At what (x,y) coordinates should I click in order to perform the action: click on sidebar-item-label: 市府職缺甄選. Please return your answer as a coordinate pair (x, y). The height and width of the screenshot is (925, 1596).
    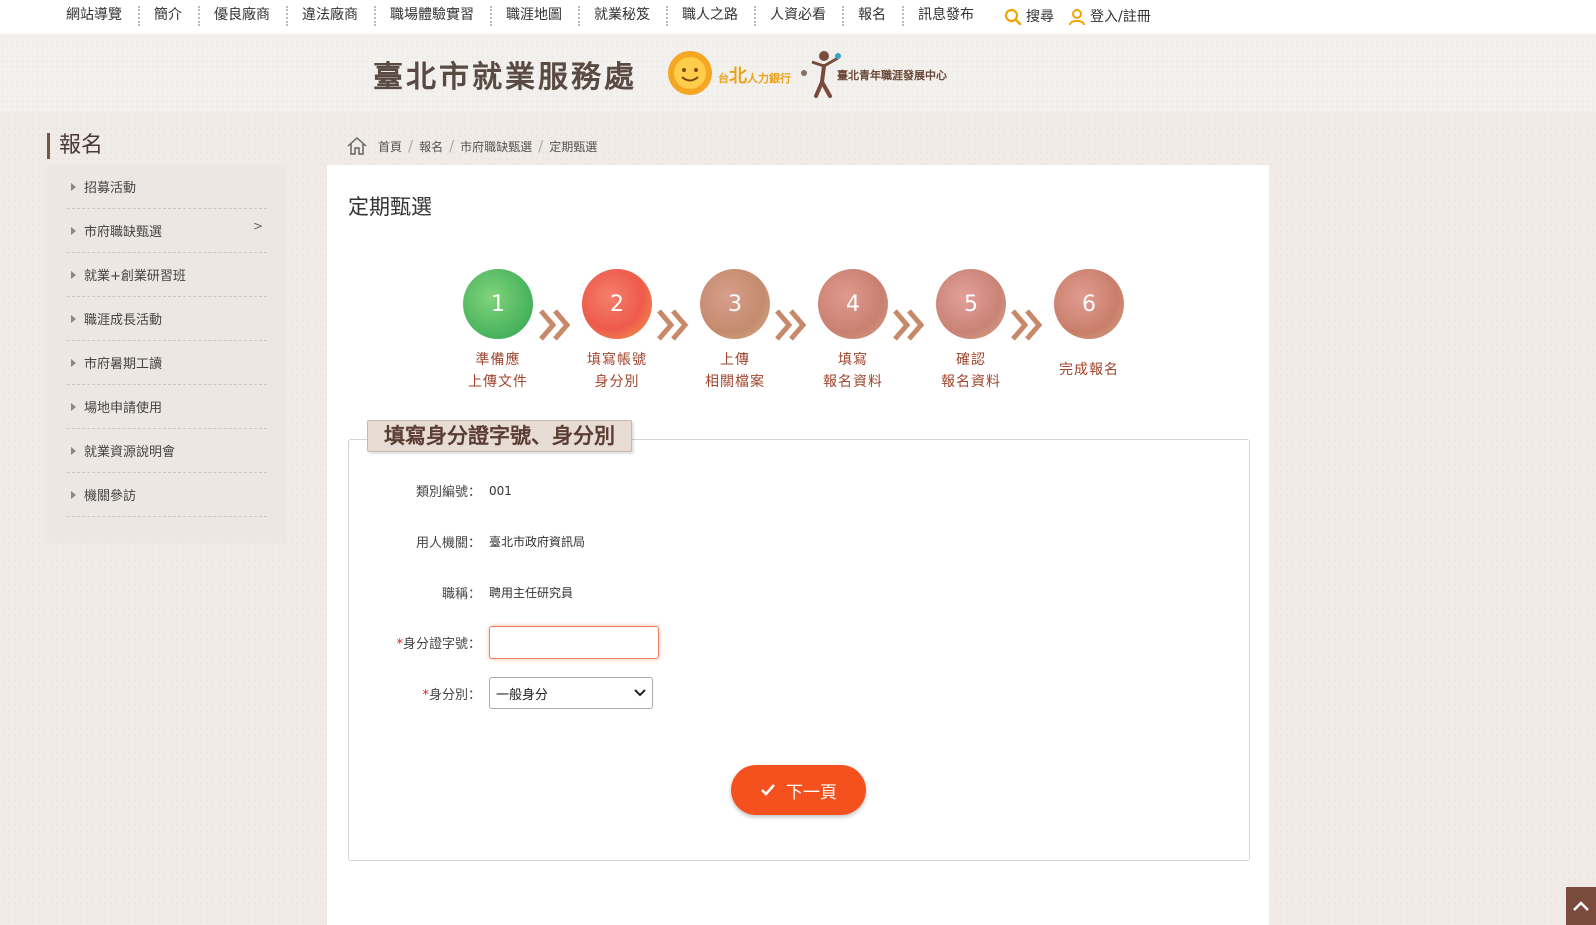
    Looking at the image, I should click on (123, 232).